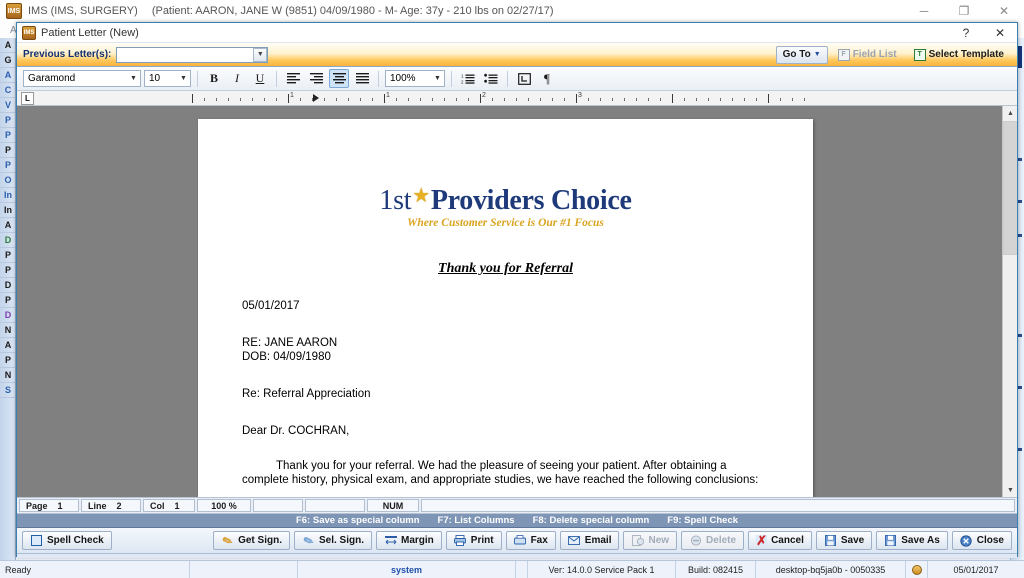 This screenshot has height=578, width=1024. What do you see at coordinates (293, 78) in the screenshot?
I see `align-left-button` at bounding box center [293, 78].